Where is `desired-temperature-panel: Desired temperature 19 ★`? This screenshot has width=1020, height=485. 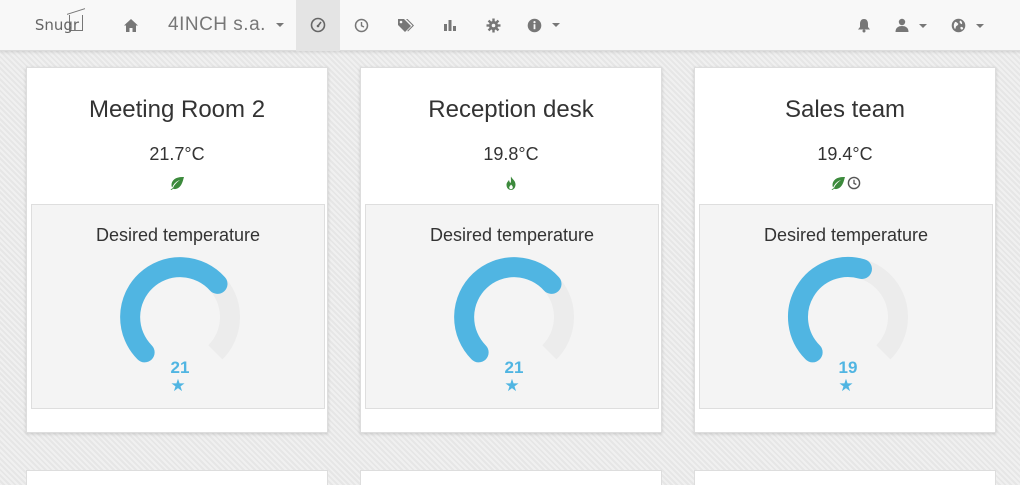 desired-temperature-panel: Desired temperature 19 ★ is located at coordinates (846, 306).